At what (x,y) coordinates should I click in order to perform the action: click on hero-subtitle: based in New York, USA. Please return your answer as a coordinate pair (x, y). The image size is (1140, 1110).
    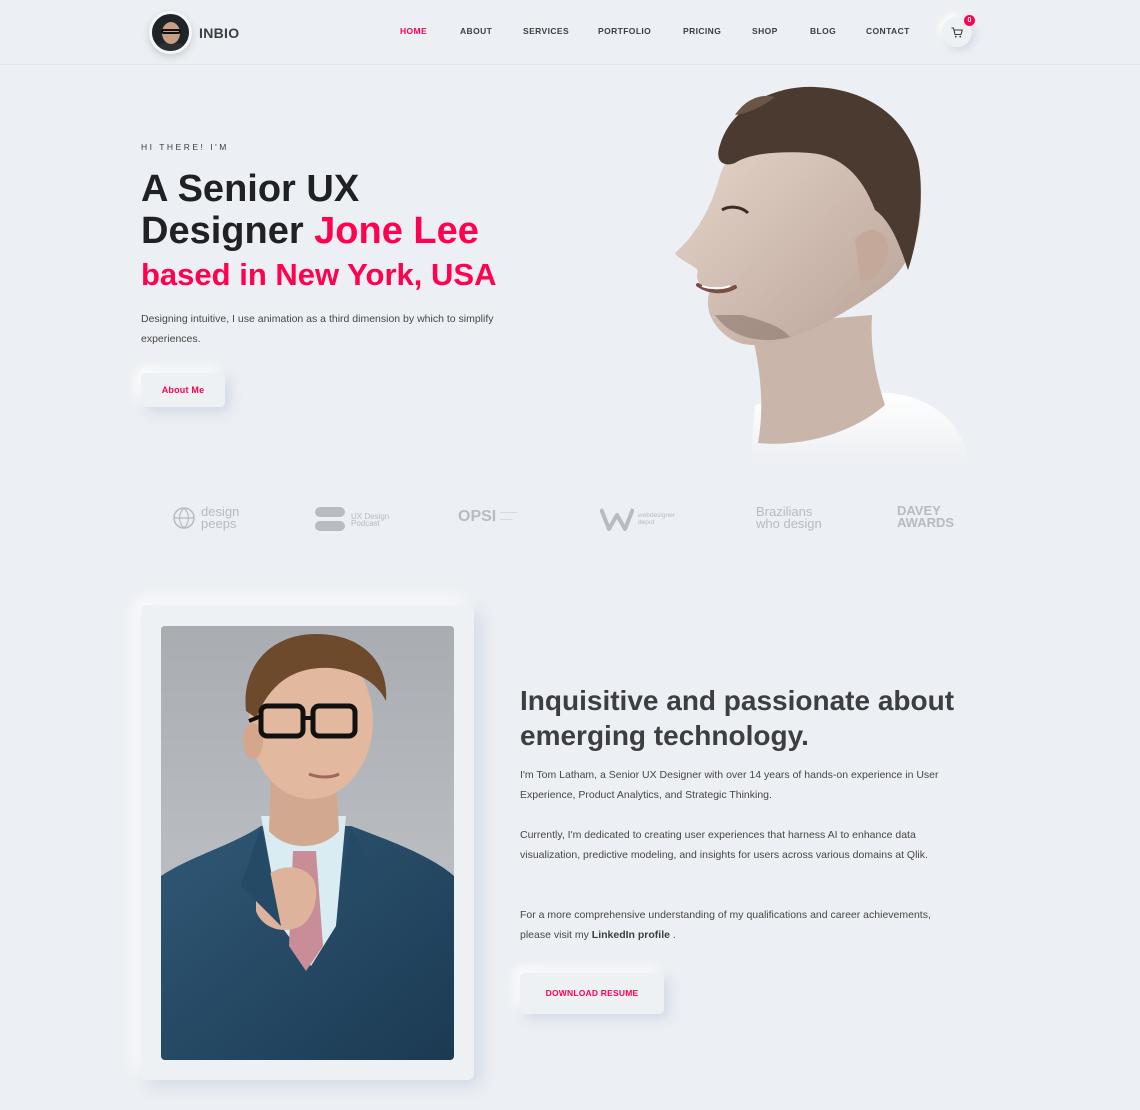
    Looking at the image, I should click on (319, 274).